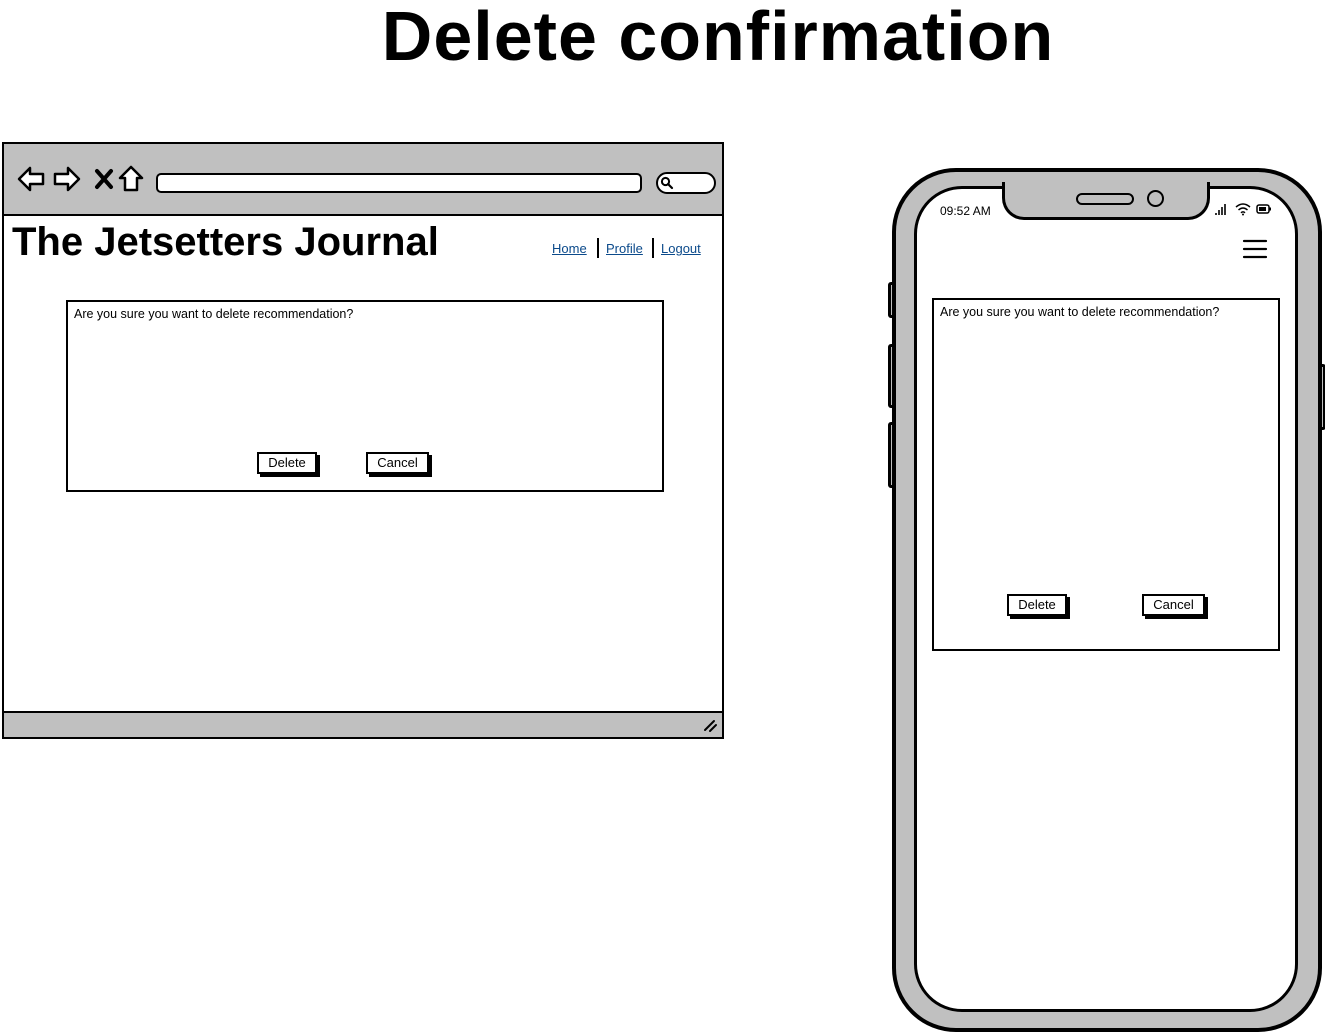 This screenshot has height=1034, width=1325. What do you see at coordinates (1105, 199) in the screenshot?
I see `phone-speaker` at bounding box center [1105, 199].